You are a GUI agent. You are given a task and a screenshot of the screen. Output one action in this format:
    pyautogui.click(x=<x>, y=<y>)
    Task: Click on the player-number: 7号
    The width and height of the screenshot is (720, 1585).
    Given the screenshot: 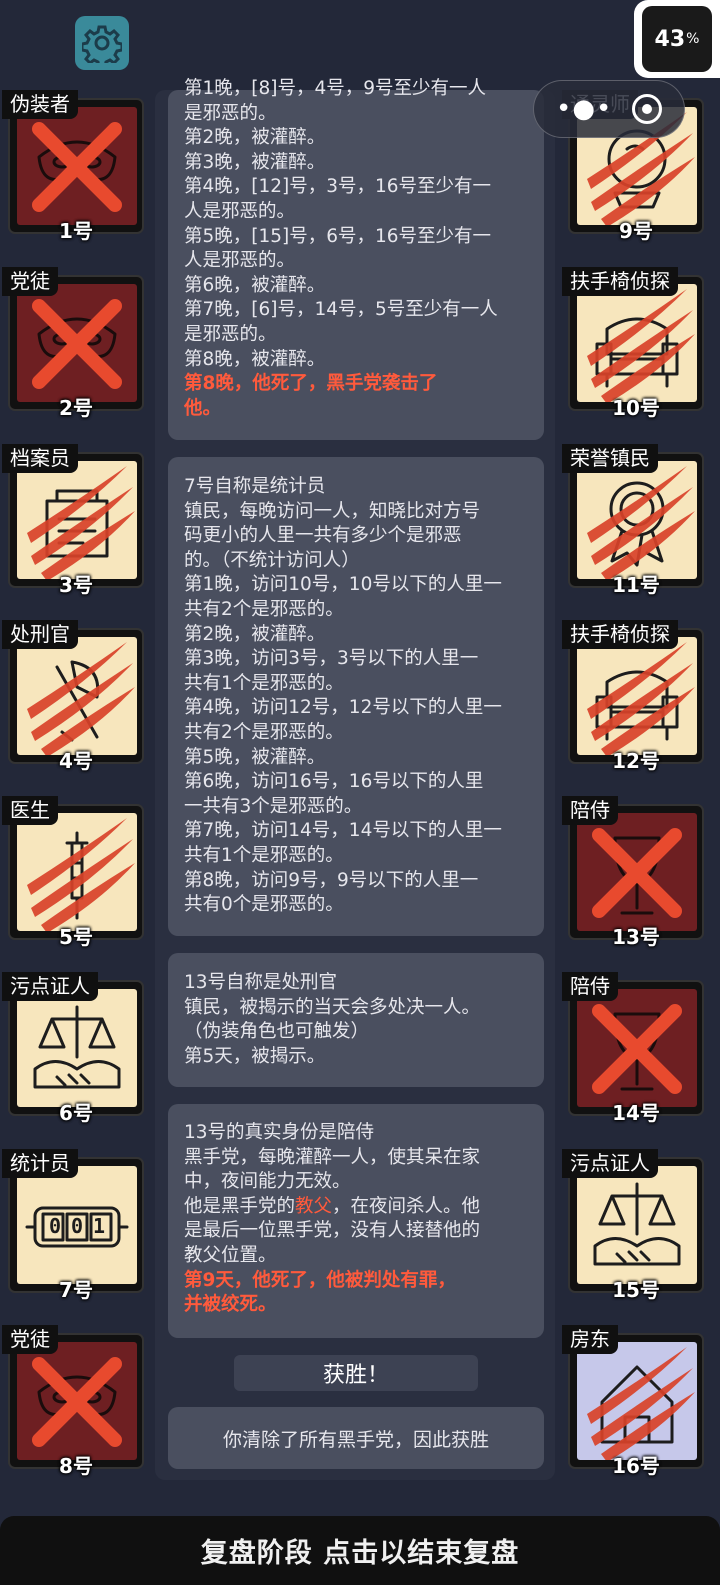 What is the action you would take?
    pyautogui.click(x=76, y=1290)
    